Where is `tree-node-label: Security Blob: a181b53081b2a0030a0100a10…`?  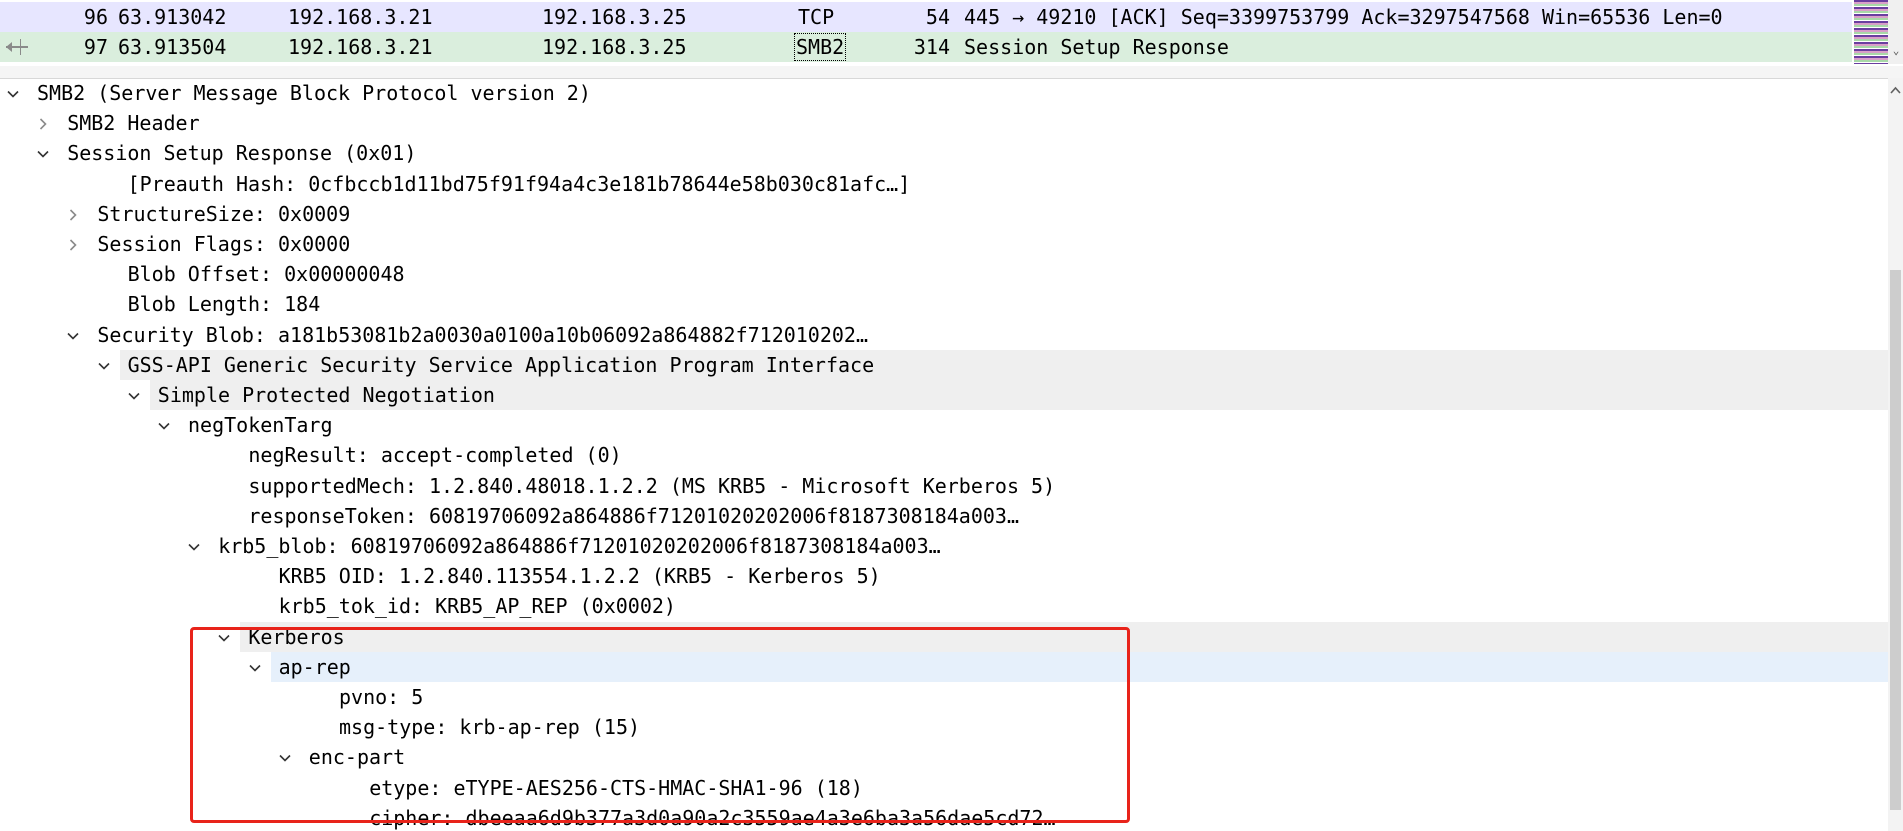
tree-node-label: Security Blob: a181b53081b2a0030a0100a10… is located at coordinates (483, 334).